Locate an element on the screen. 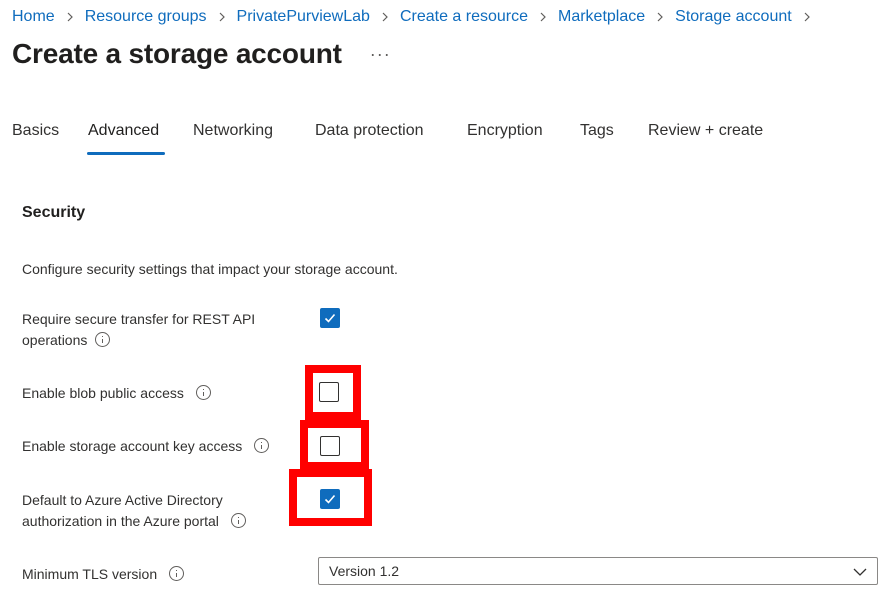 This screenshot has height=592, width=886. checkmark-icon is located at coordinates (330, 318).